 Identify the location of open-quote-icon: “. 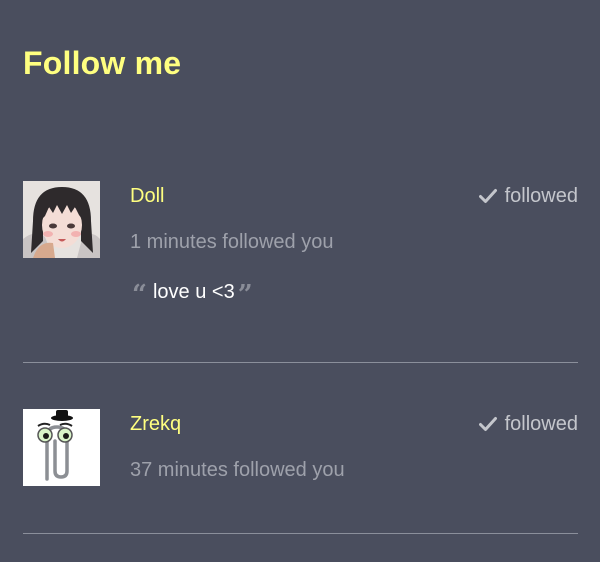
(139, 295).